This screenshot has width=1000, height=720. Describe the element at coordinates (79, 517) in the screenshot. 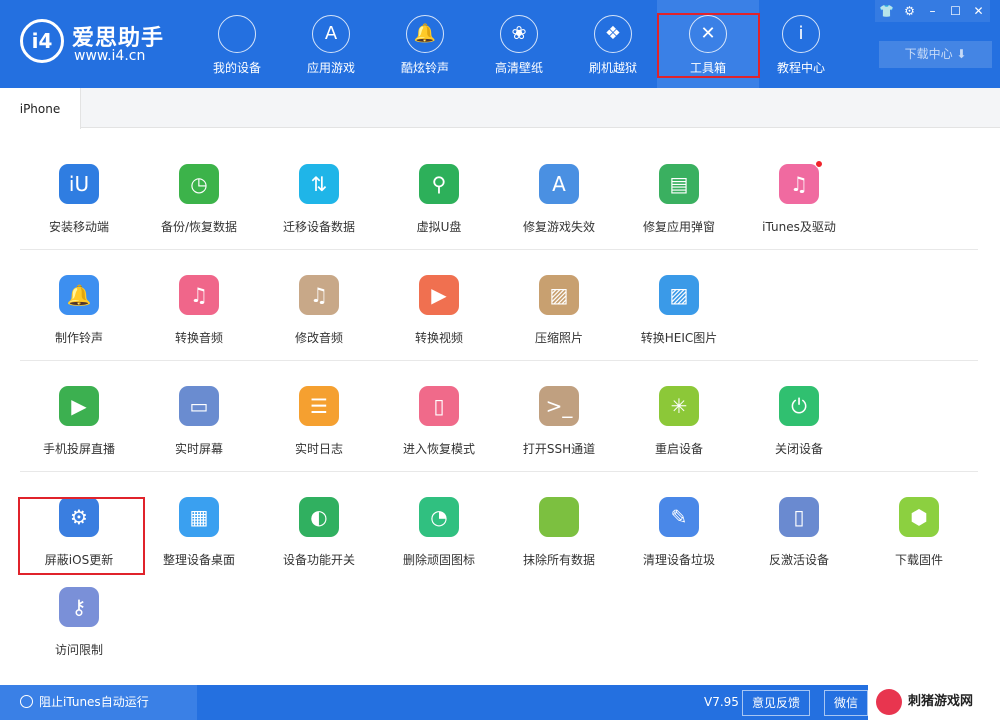

I see `tool-glyph: ⚙` at that location.